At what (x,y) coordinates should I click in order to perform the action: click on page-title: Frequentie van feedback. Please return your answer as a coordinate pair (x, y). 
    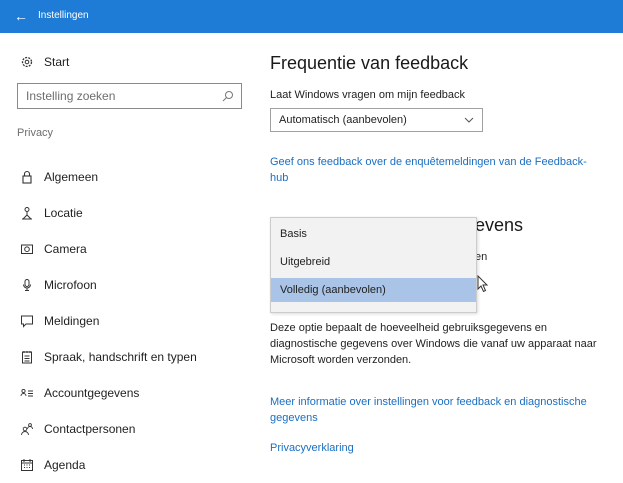
    Looking at the image, I should click on (369, 63).